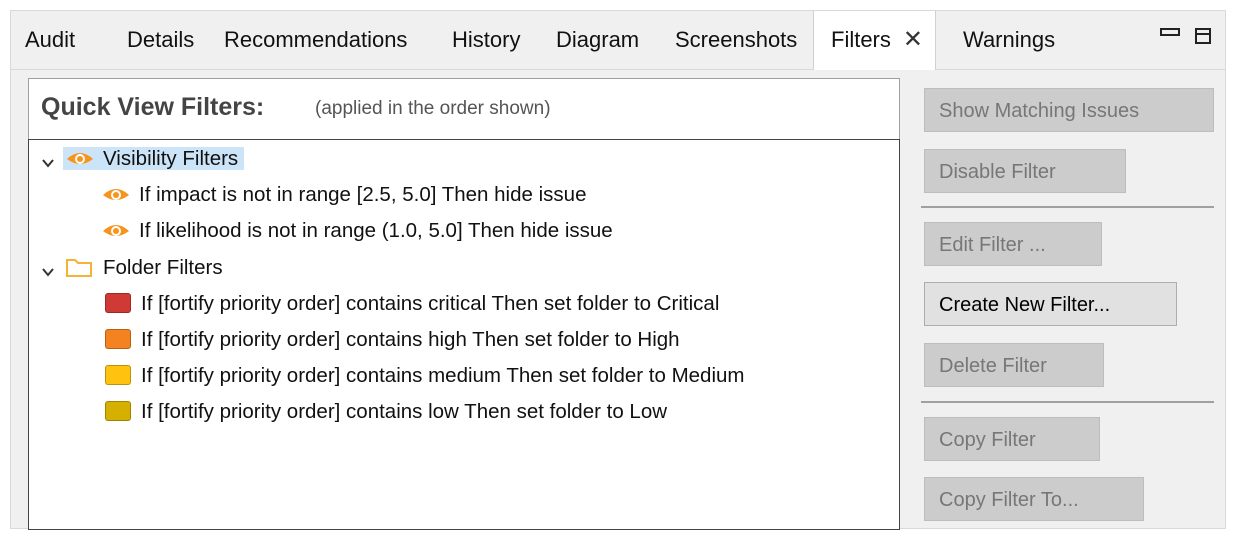  Describe the element at coordinates (171, 158) in the screenshot. I see `tree-group-label: Visibility Filters` at that location.